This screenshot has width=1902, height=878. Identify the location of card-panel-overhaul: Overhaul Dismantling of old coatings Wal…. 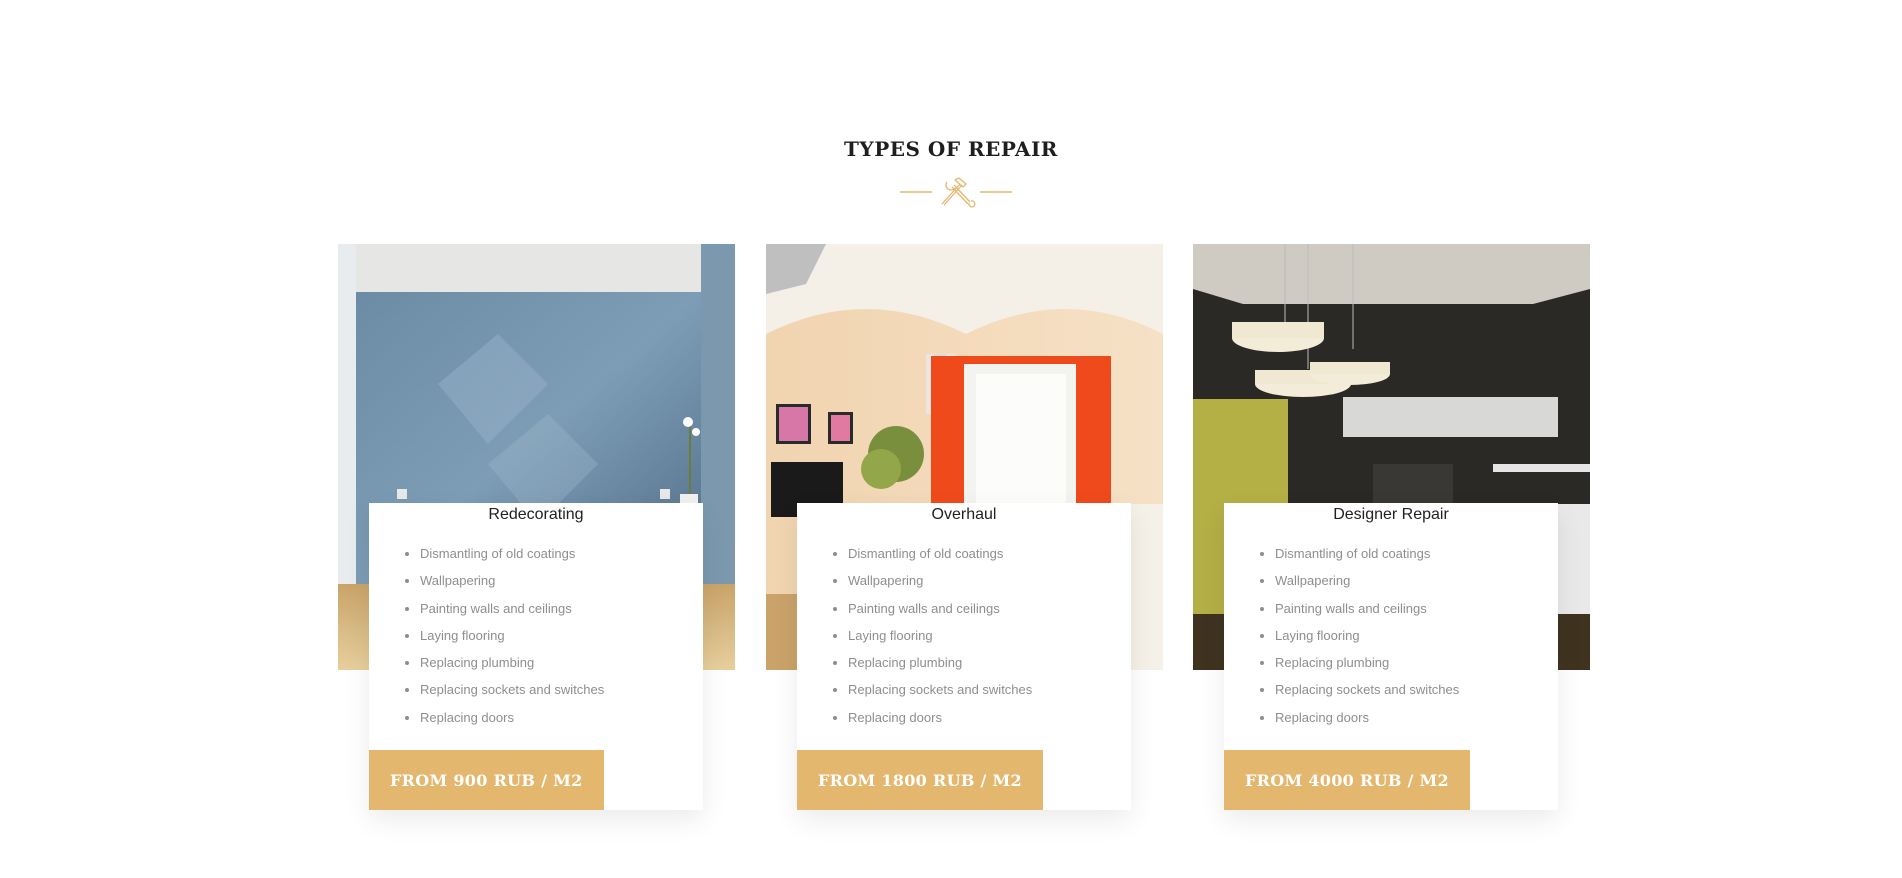
(964, 656).